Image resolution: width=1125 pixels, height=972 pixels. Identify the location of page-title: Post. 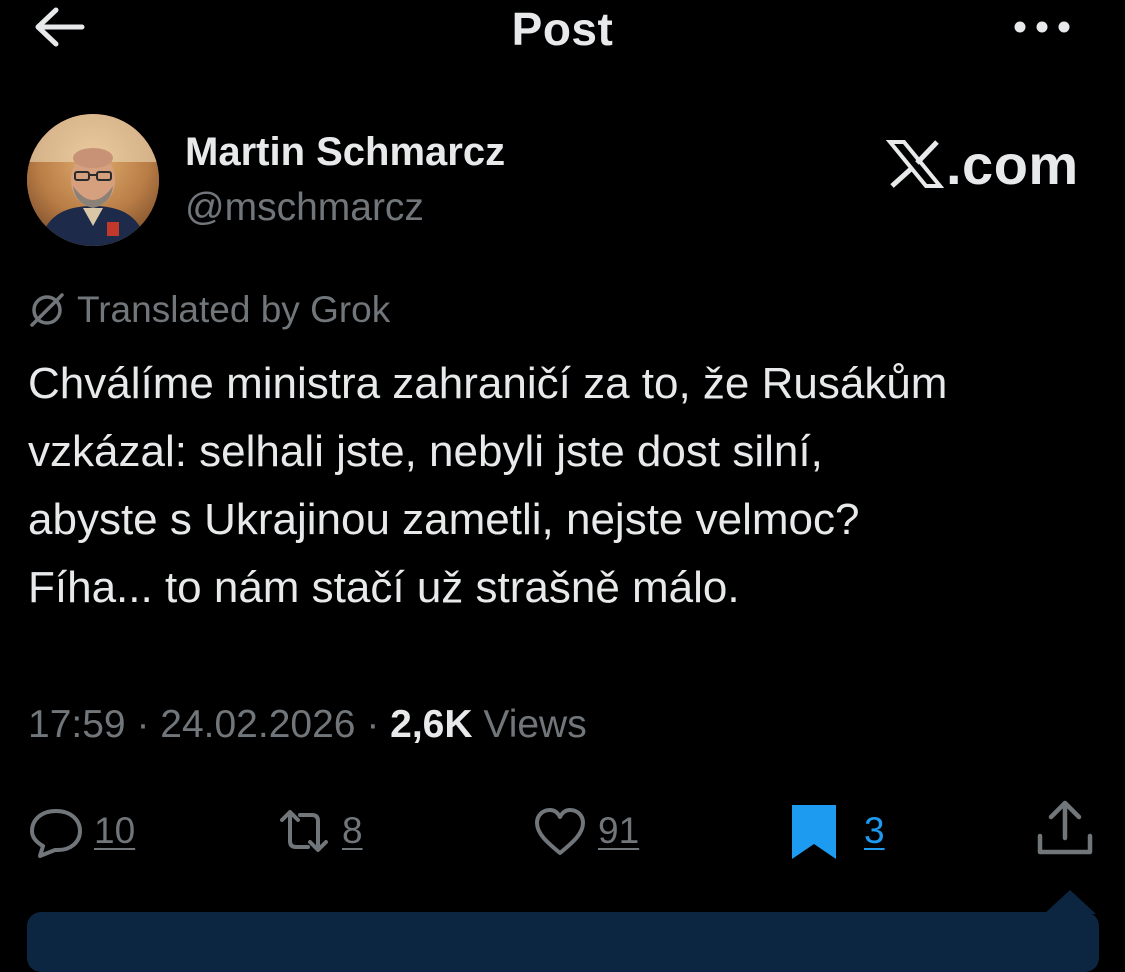
(562, 29).